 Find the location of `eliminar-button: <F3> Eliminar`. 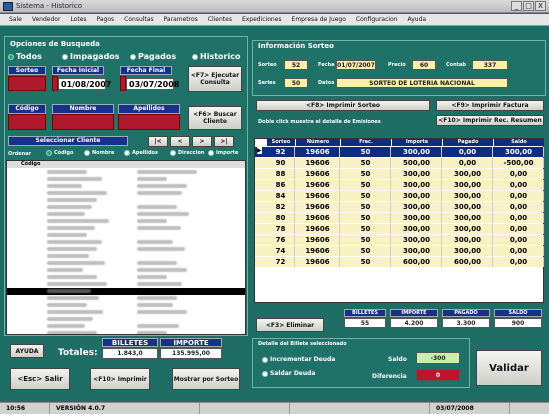

eliminar-button: <F3> Eliminar is located at coordinates (290, 325).